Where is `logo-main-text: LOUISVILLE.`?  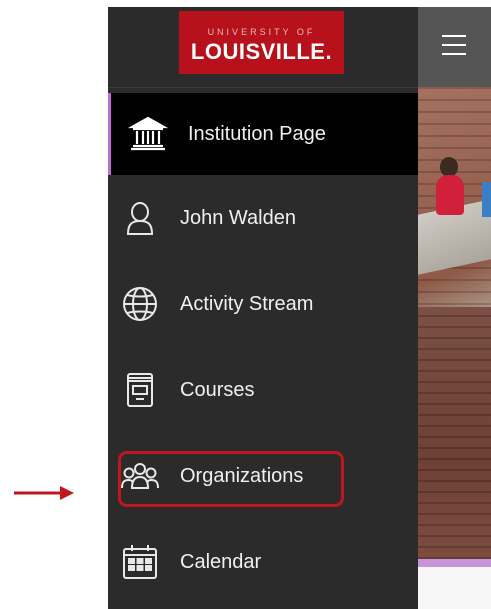
logo-main-text: LOUISVILLE. is located at coordinates (261, 51).